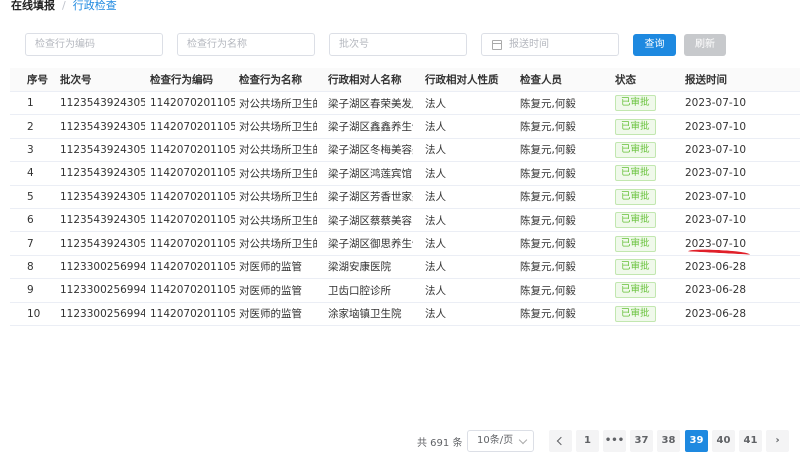 The width and height of the screenshot is (800, 452). I want to click on cell-index: 8, so click(30, 266).